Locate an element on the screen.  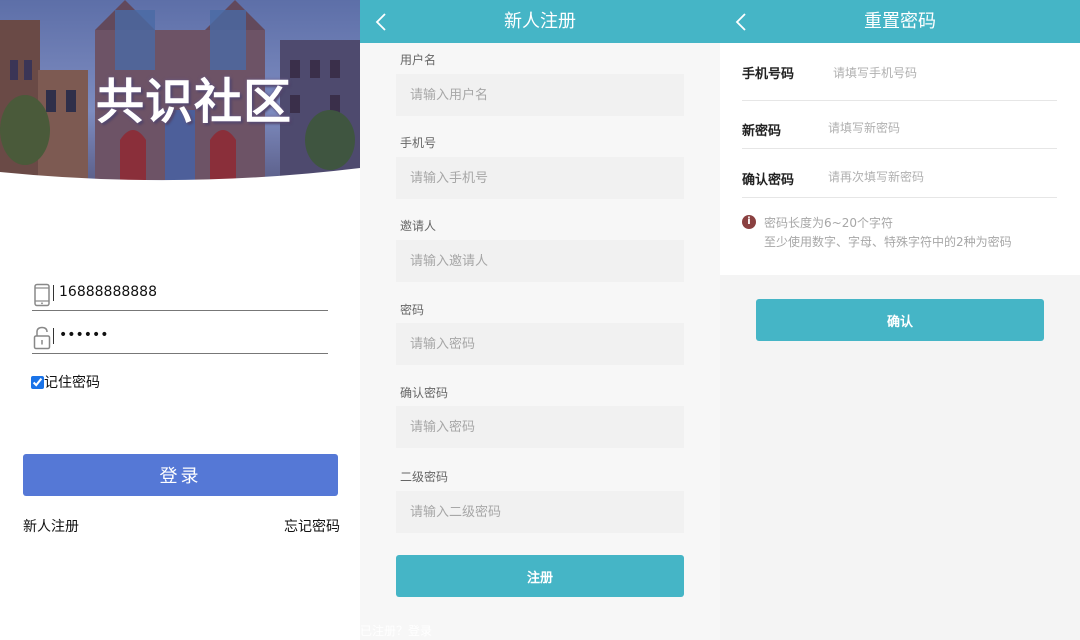
confirm-new-password-row: 确认密码 is located at coordinates (899, 174).